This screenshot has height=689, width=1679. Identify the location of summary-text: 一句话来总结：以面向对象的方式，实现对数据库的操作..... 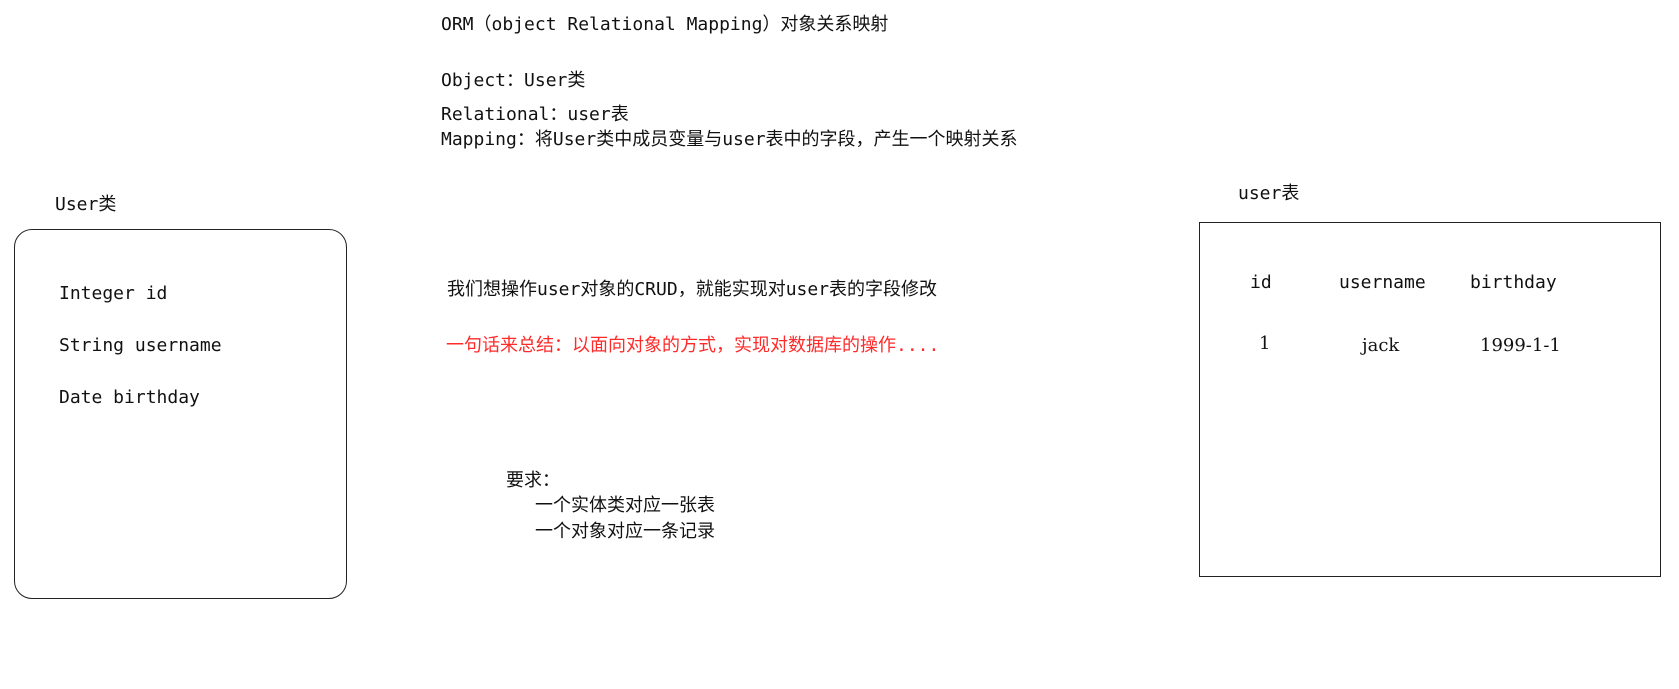
(693, 345).